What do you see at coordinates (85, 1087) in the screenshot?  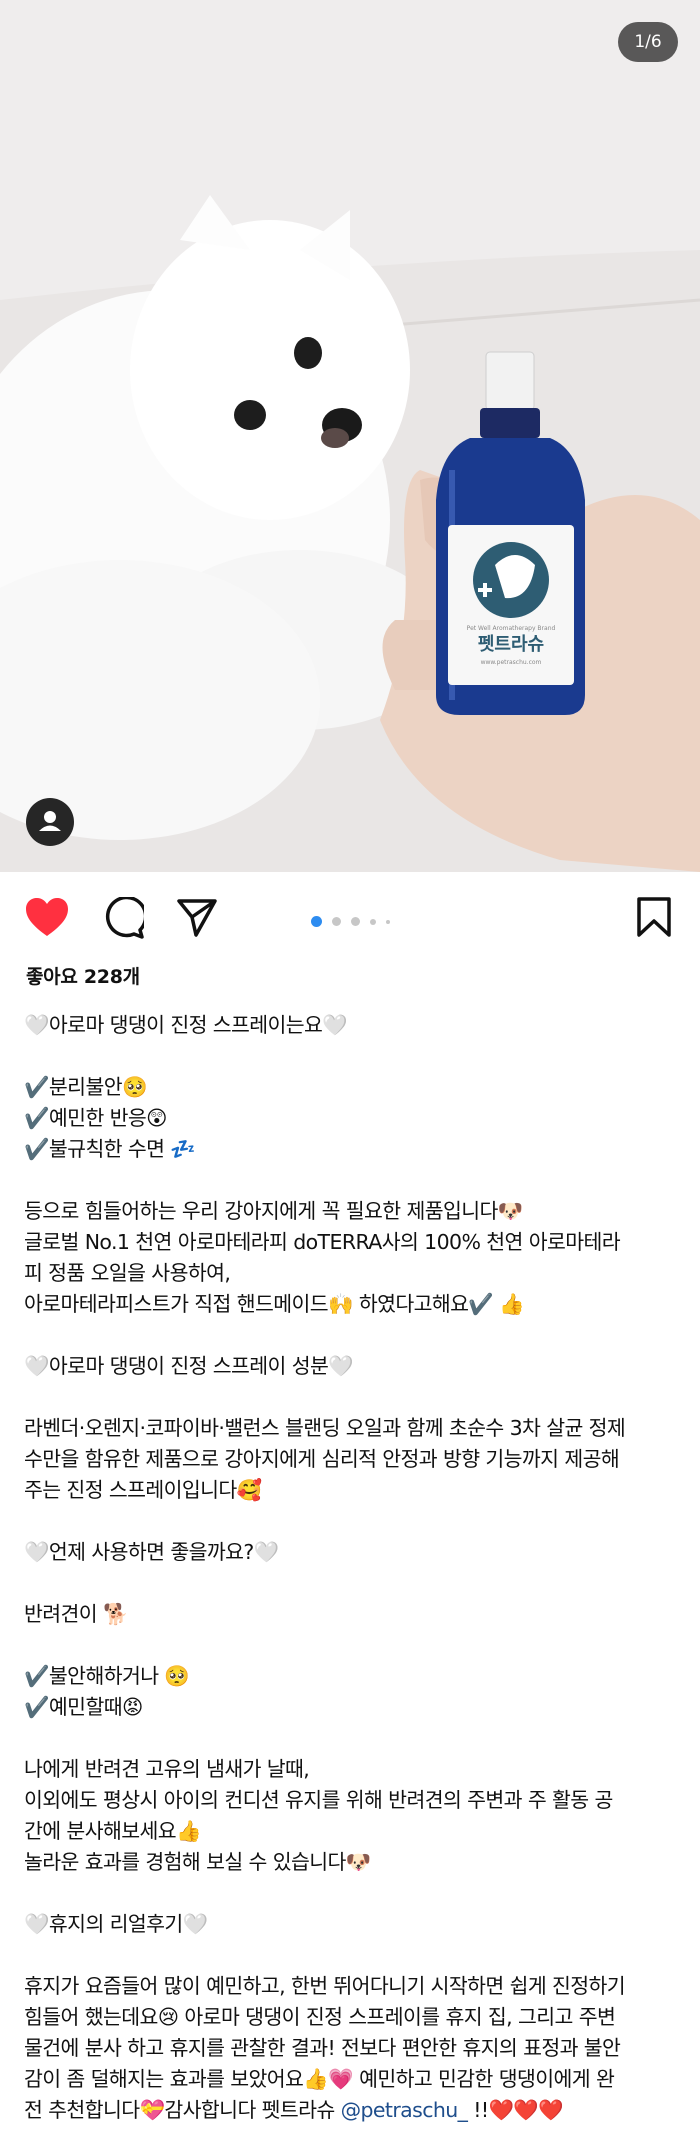 I see `caption-line: ✔️분리불안🥺` at bounding box center [85, 1087].